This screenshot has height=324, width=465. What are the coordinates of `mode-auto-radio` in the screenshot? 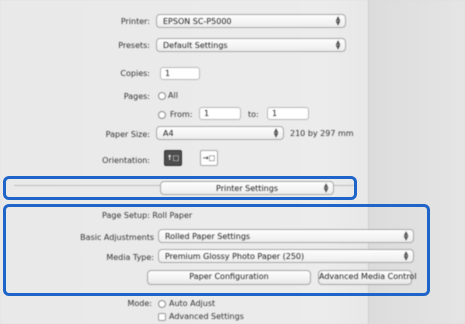 It's located at (162, 304).